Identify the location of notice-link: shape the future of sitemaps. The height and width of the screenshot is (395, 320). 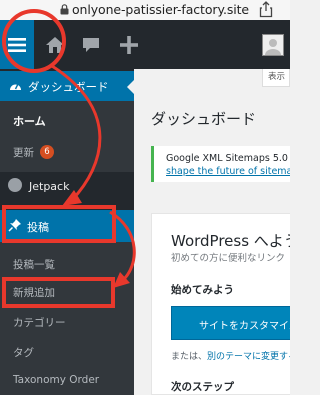
(228, 171).